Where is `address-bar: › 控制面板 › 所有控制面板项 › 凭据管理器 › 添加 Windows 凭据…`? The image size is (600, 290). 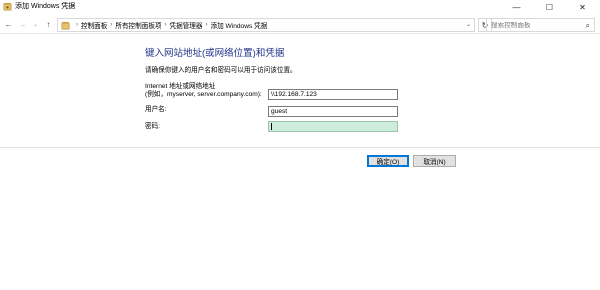
address-bar: › 控制面板 › 所有控制面板项 › 凭据管理器 › 添加 Windows 凭据… is located at coordinates (266, 25).